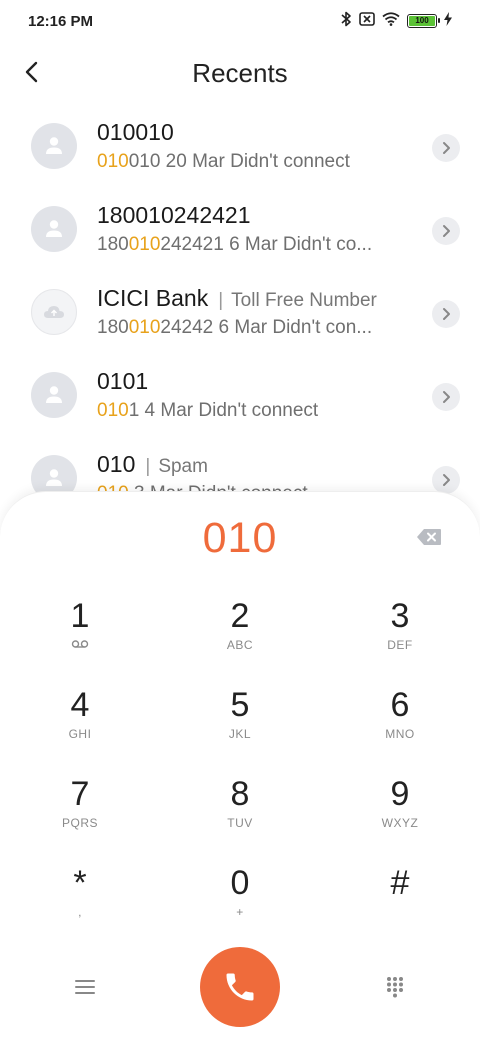 This screenshot has height=1040, width=480. What do you see at coordinates (400, 734) in the screenshot?
I see `key-letters: MNO` at bounding box center [400, 734].